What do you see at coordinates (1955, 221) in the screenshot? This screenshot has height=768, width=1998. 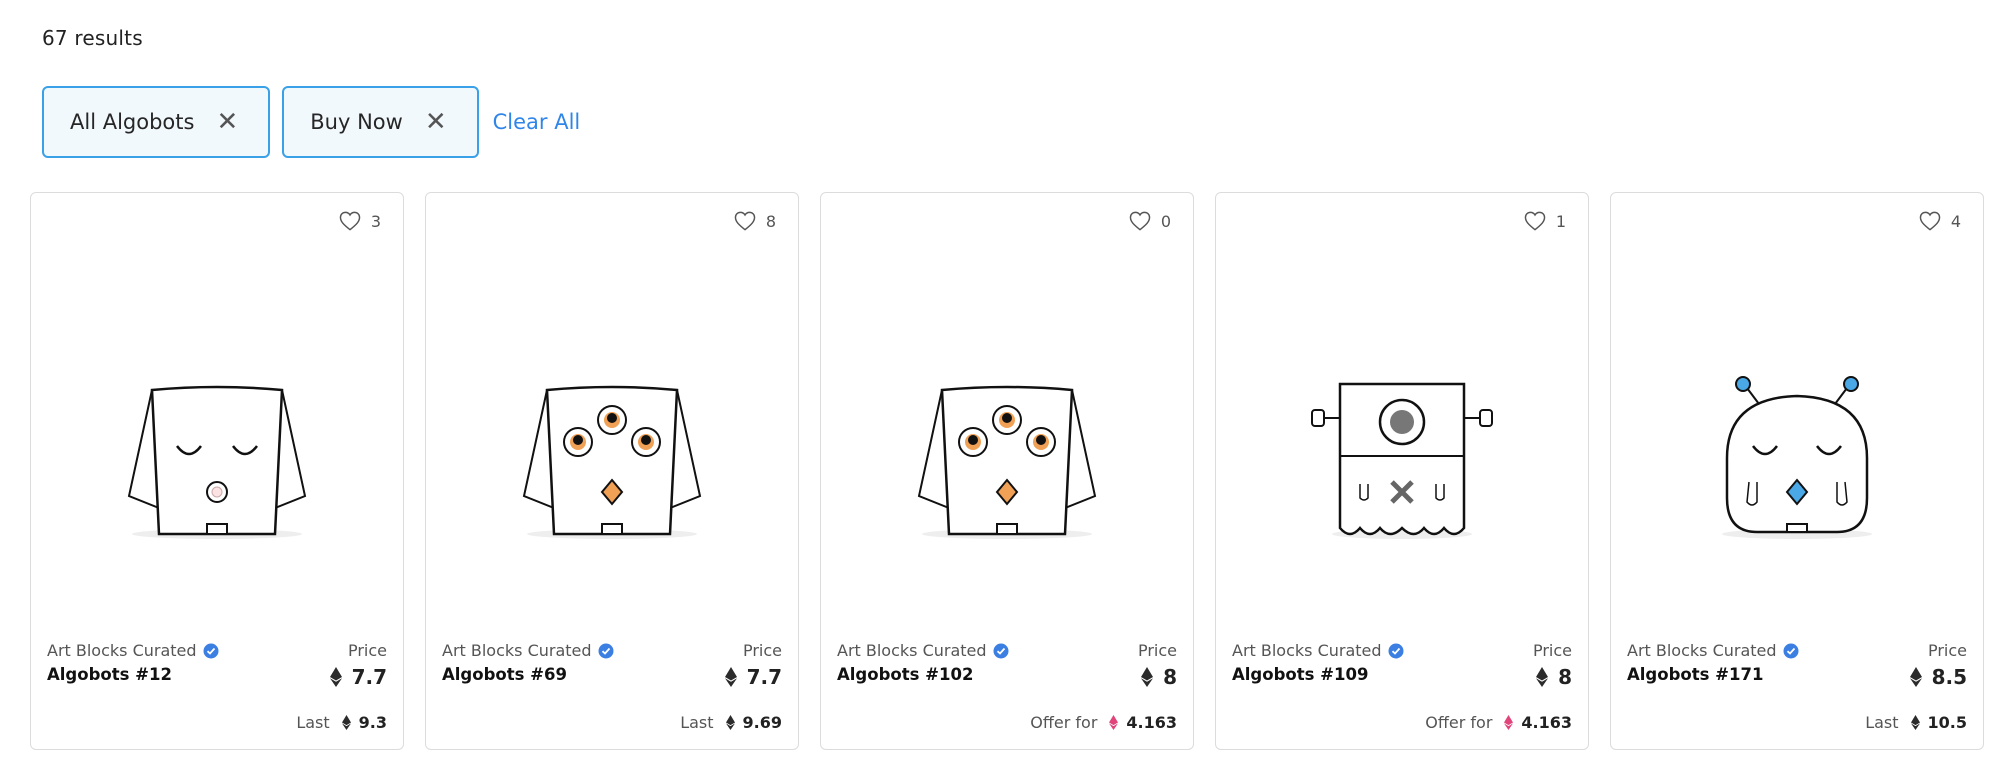 I see `favorite-count: 4` at bounding box center [1955, 221].